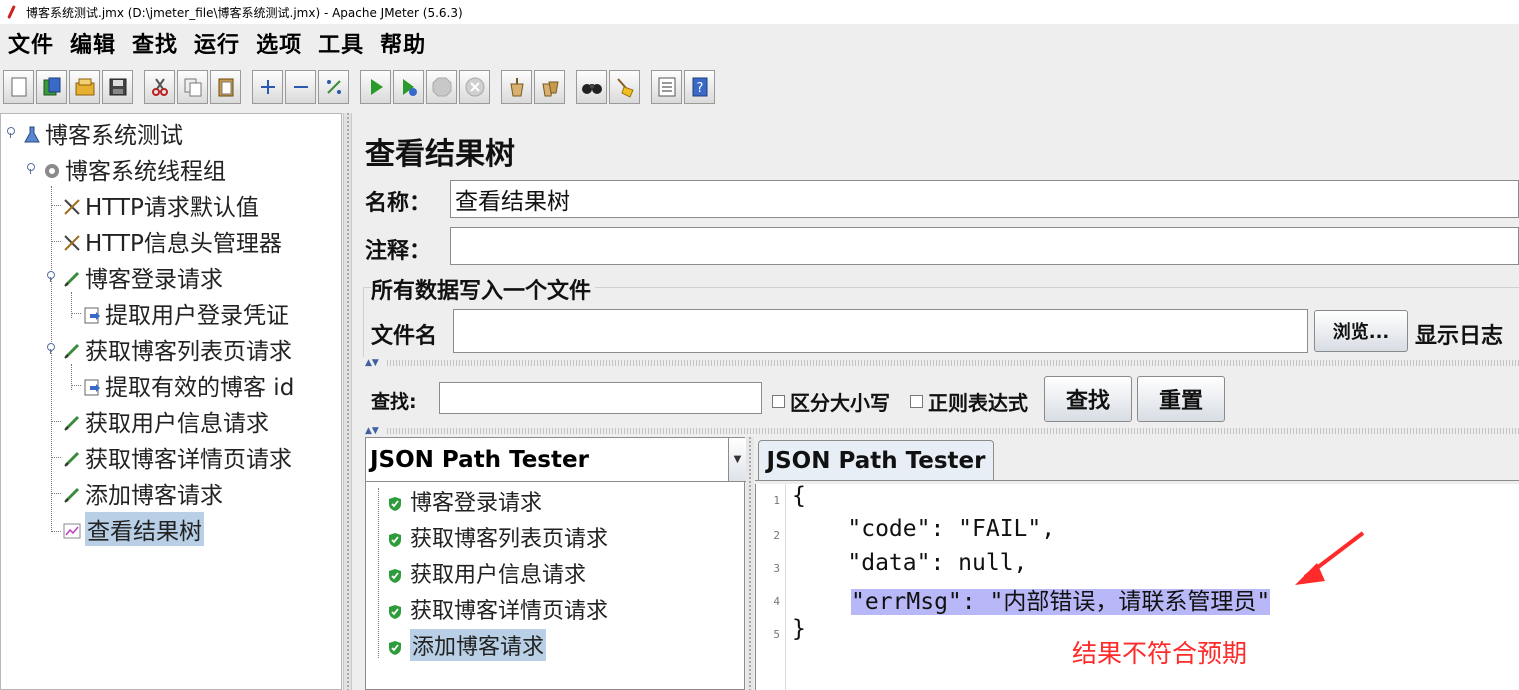 The height and width of the screenshot is (690, 1519). I want to click on menu-help: 帮助, so click(403, 43).